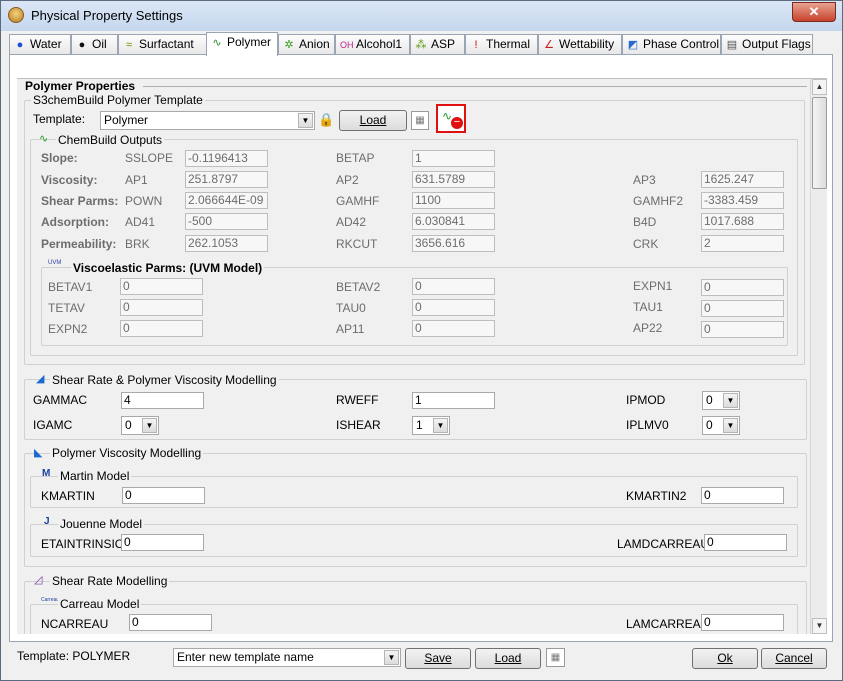 Image resolution: width=843 pixels, height=681 pixels. What do you see at coordinates (226, 221) in the screenshot?
I see `ad41-field: -500` at bounding box center [226, 221].